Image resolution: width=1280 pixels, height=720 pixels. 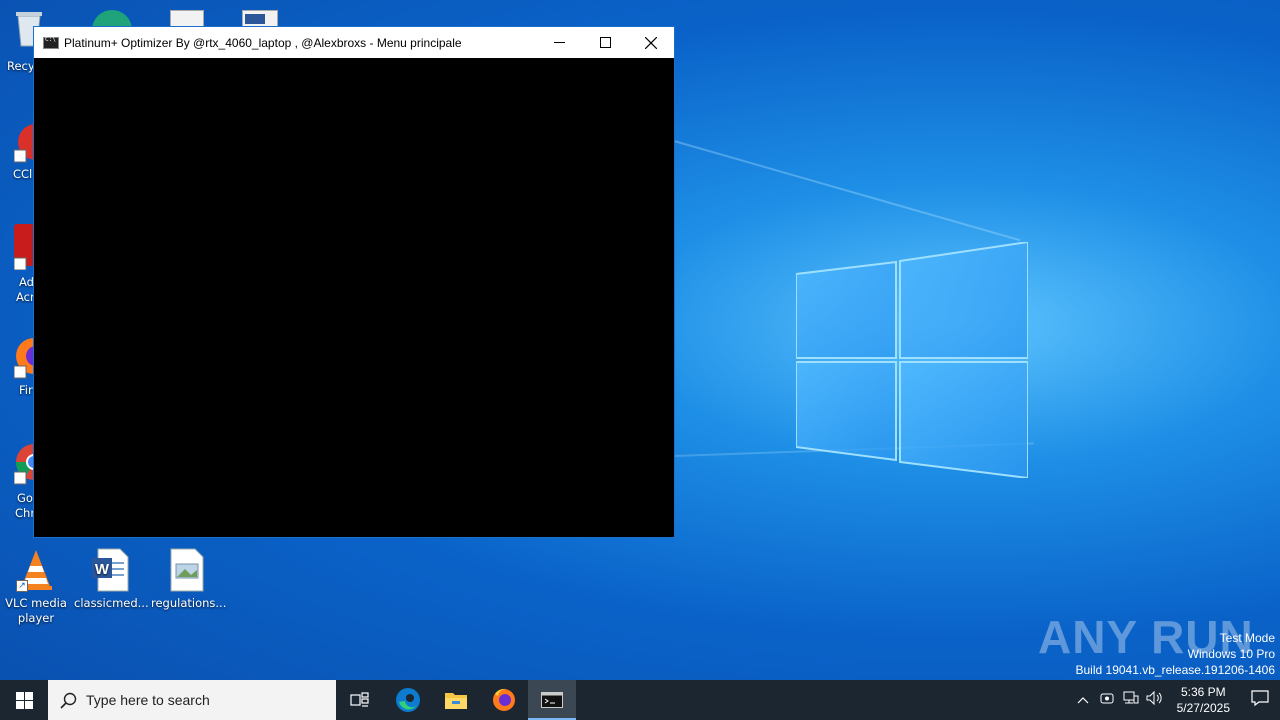 What do you see at coordinates (25, 297) in the screenshot?
I see `partial-label: Acr` at bounding box center [25, 297].